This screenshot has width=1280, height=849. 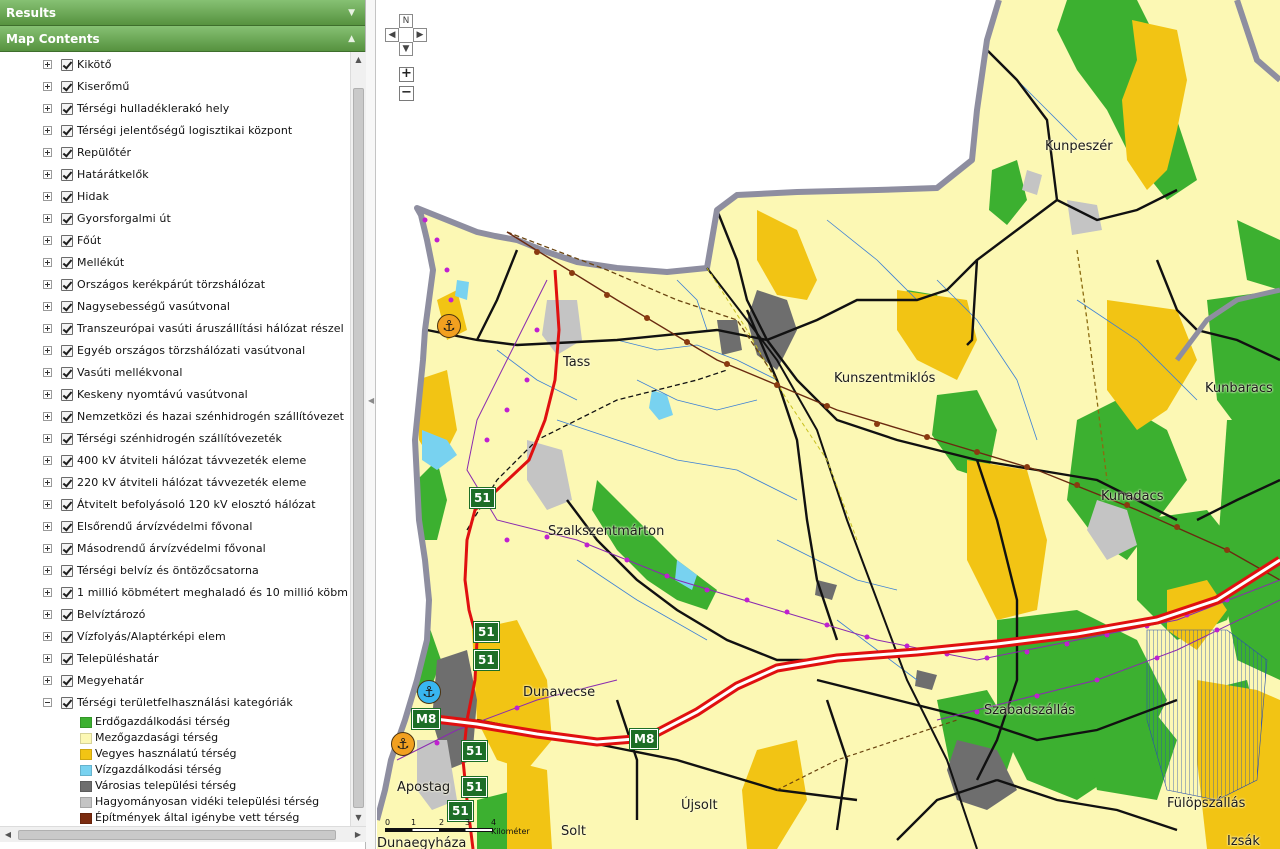 What do you see at coordinates (177, 835) in the screenshot?
I see `horizontal-scroll-thumb` at bounding box center [177, 835].